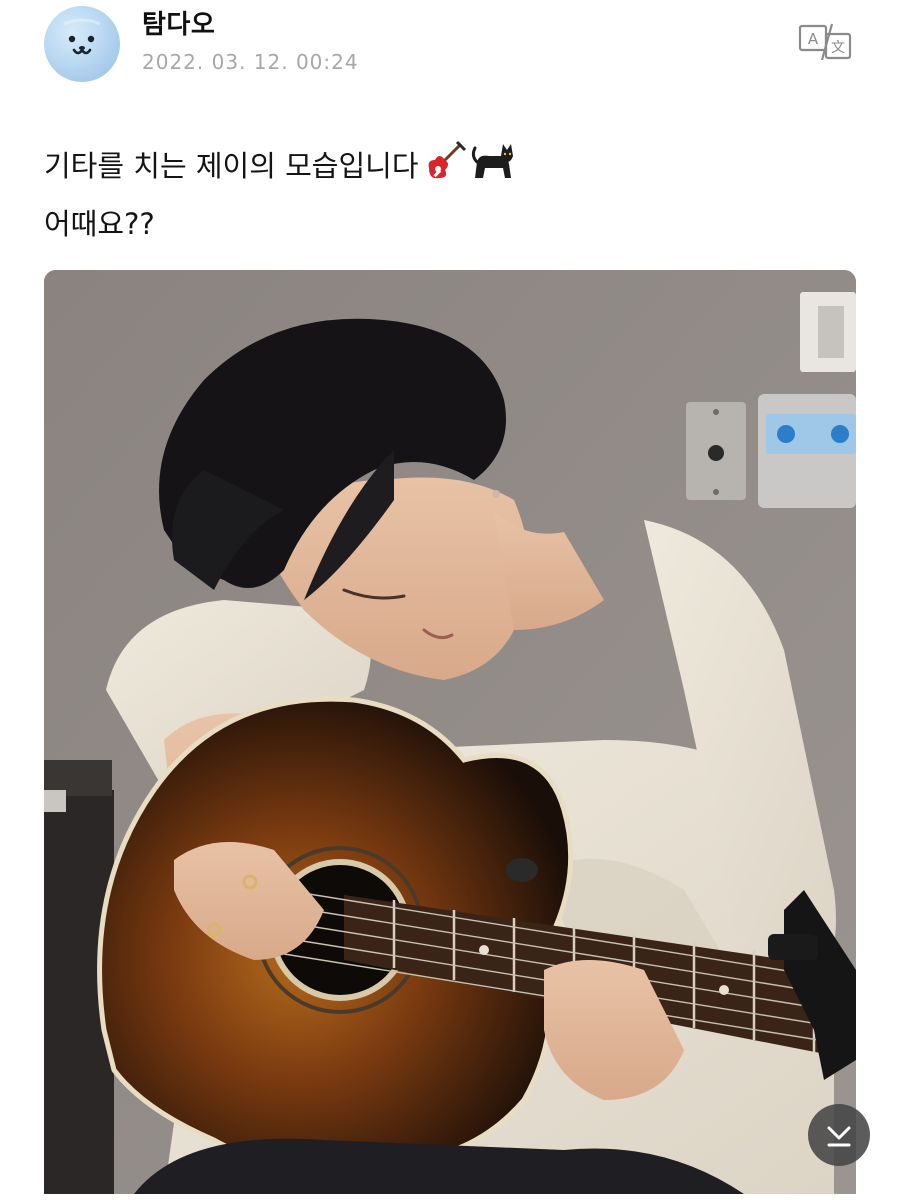 This screenshot has height=1200, width=900. Describe the element at coordinates (82, 36) in the screenshot. I see `avatar-face-icon` at that location.